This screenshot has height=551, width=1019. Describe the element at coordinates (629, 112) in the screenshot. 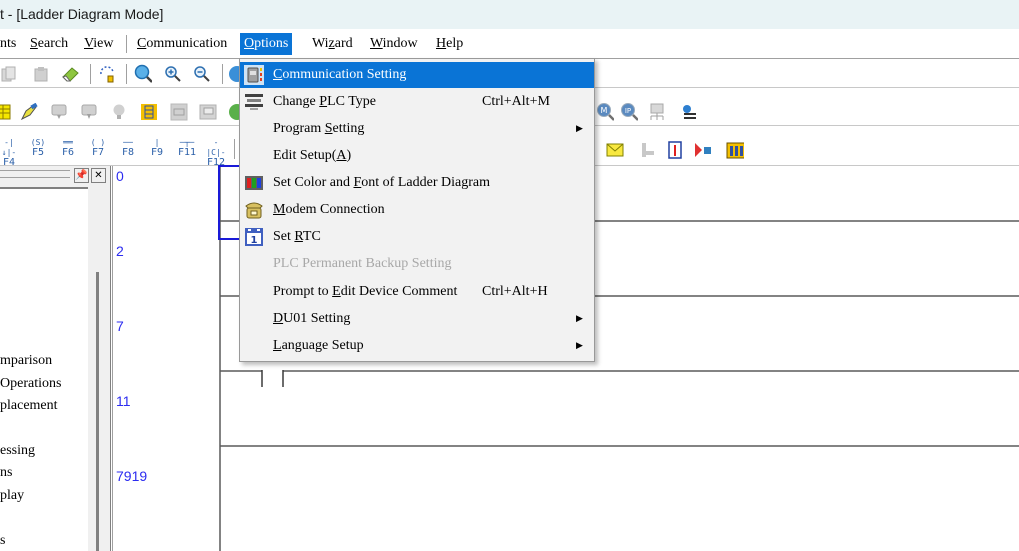

I see `ip-search-icon: IP` at that location.